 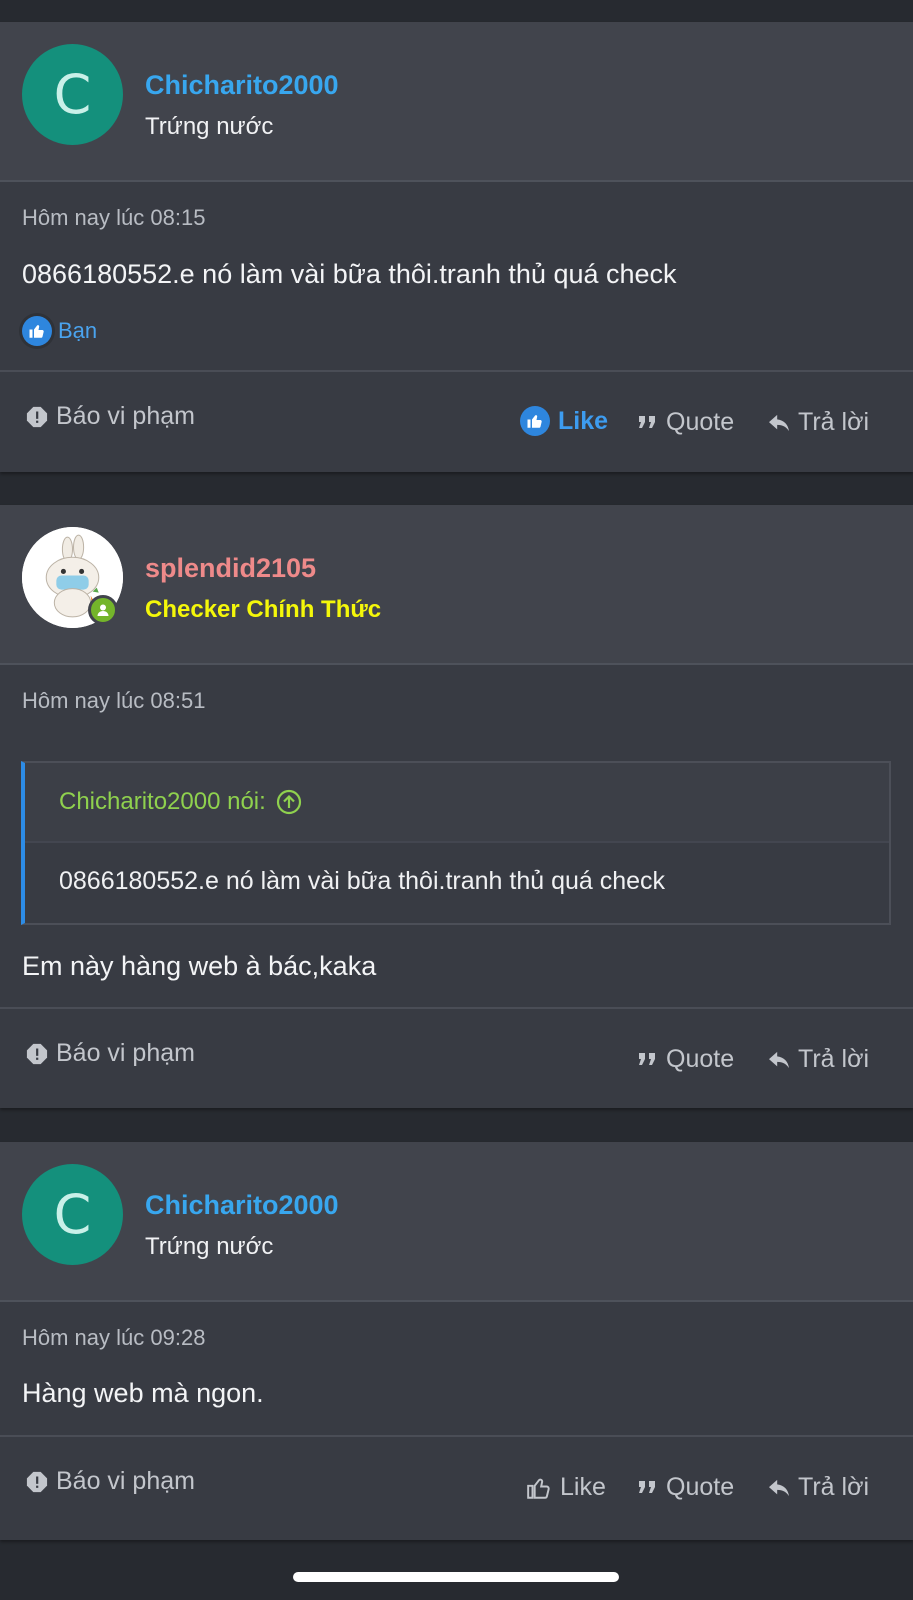 I want to click on quote-header: Chicharito2000 nói:, so click(x=457, y=803).